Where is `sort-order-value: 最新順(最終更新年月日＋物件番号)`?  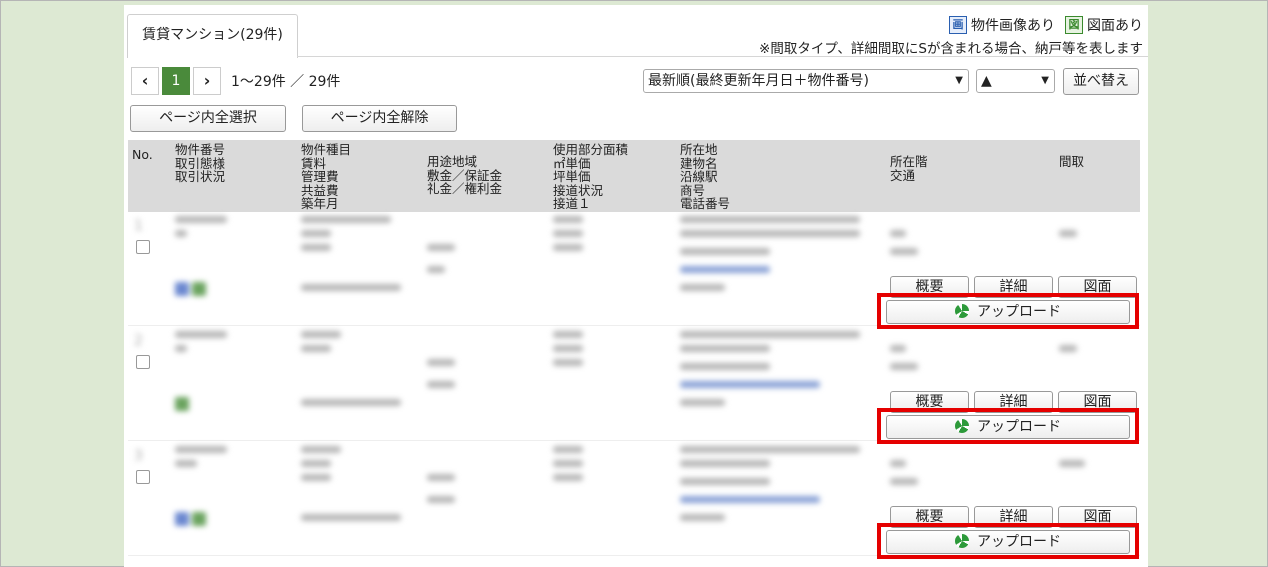
sort-order-value: 最新順(最終更新年月日＋物件番号) is located at coordinates (758, 81).